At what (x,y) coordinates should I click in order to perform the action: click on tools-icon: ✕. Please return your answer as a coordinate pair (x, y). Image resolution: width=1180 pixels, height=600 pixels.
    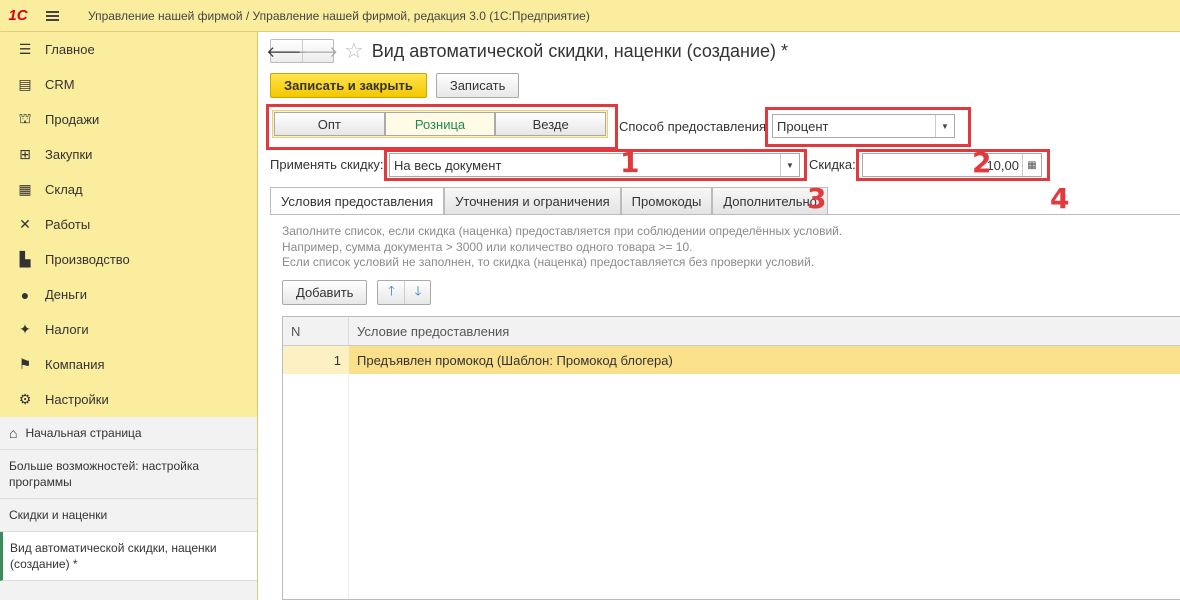
    Looking at the image, I should click on (25, 224).